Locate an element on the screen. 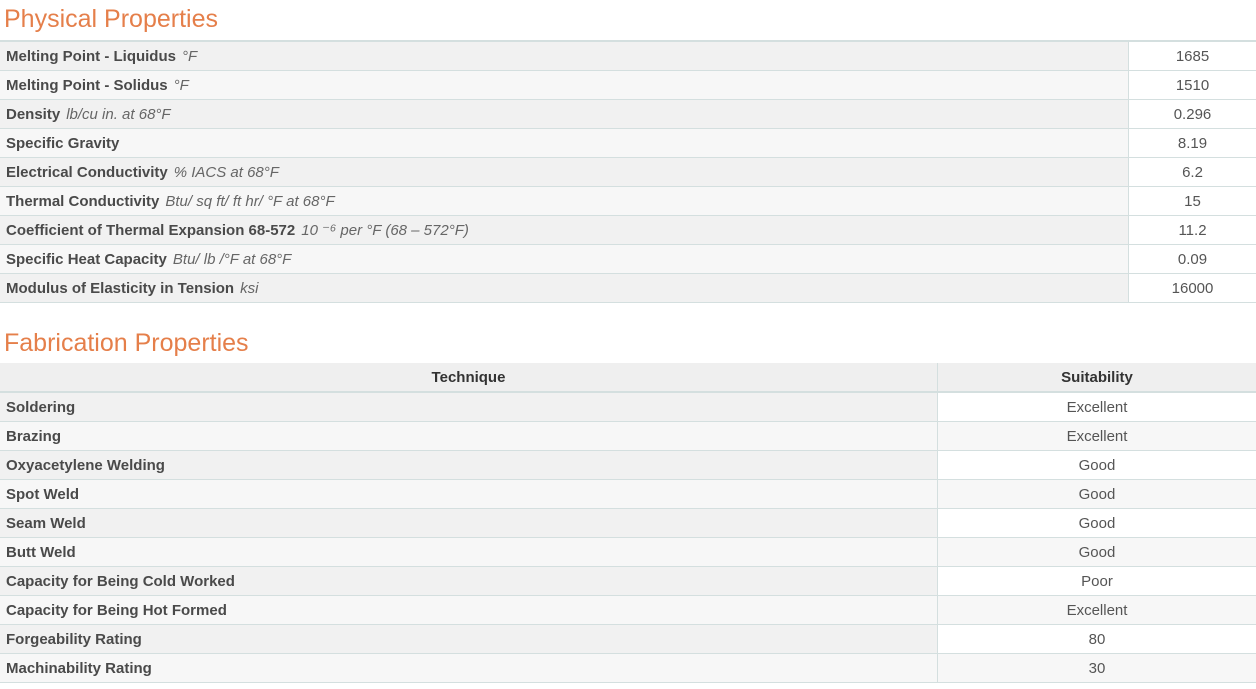 The width and height of the screenshot is (1256, 689). table-row: Spot Weld Good is located at coordinates (628, 494).